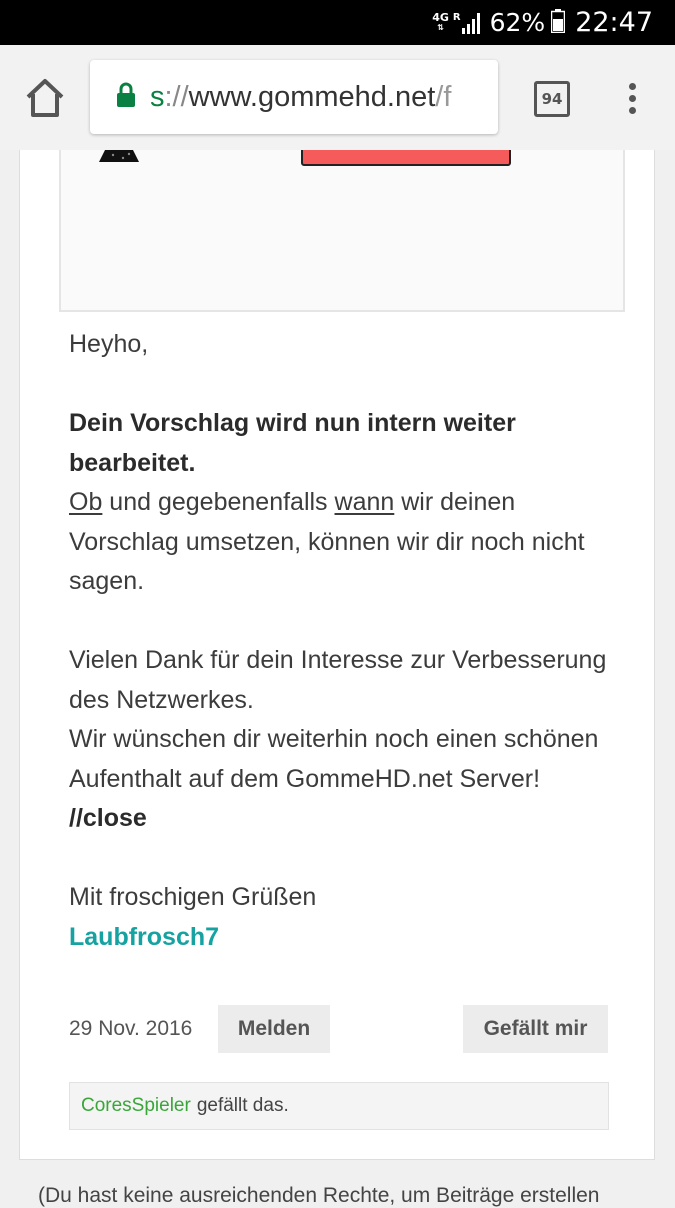  I want to click on likes-summary: CoresSpieler gefällt das., so click(339, 1106).